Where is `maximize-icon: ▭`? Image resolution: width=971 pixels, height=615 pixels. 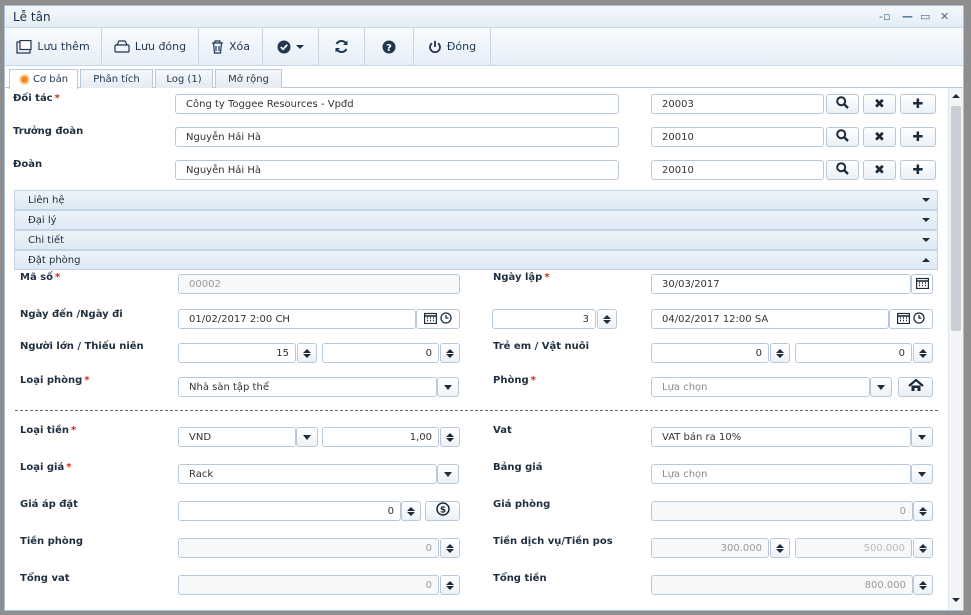
maximize-icon: ▭ is located at coordinates (925, 16).